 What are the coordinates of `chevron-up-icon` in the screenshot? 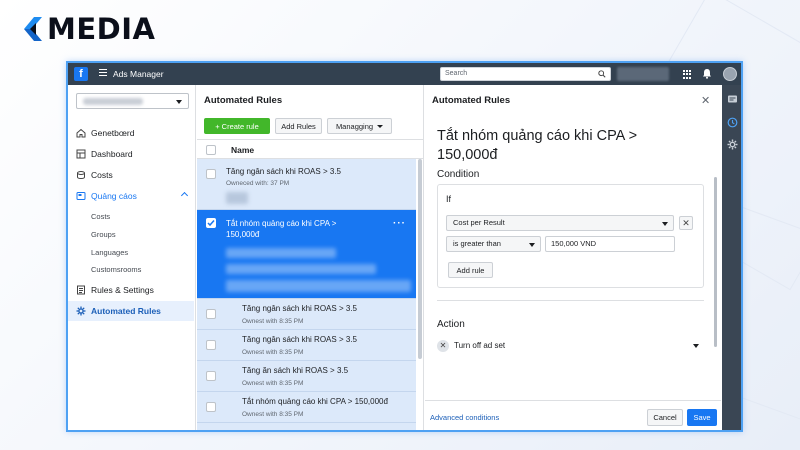 It's located at (184, 195).